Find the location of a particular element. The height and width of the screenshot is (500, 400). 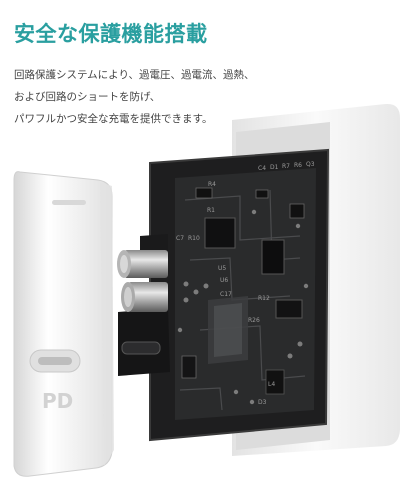

board-label: R26 is located at coordinates (254, 320).